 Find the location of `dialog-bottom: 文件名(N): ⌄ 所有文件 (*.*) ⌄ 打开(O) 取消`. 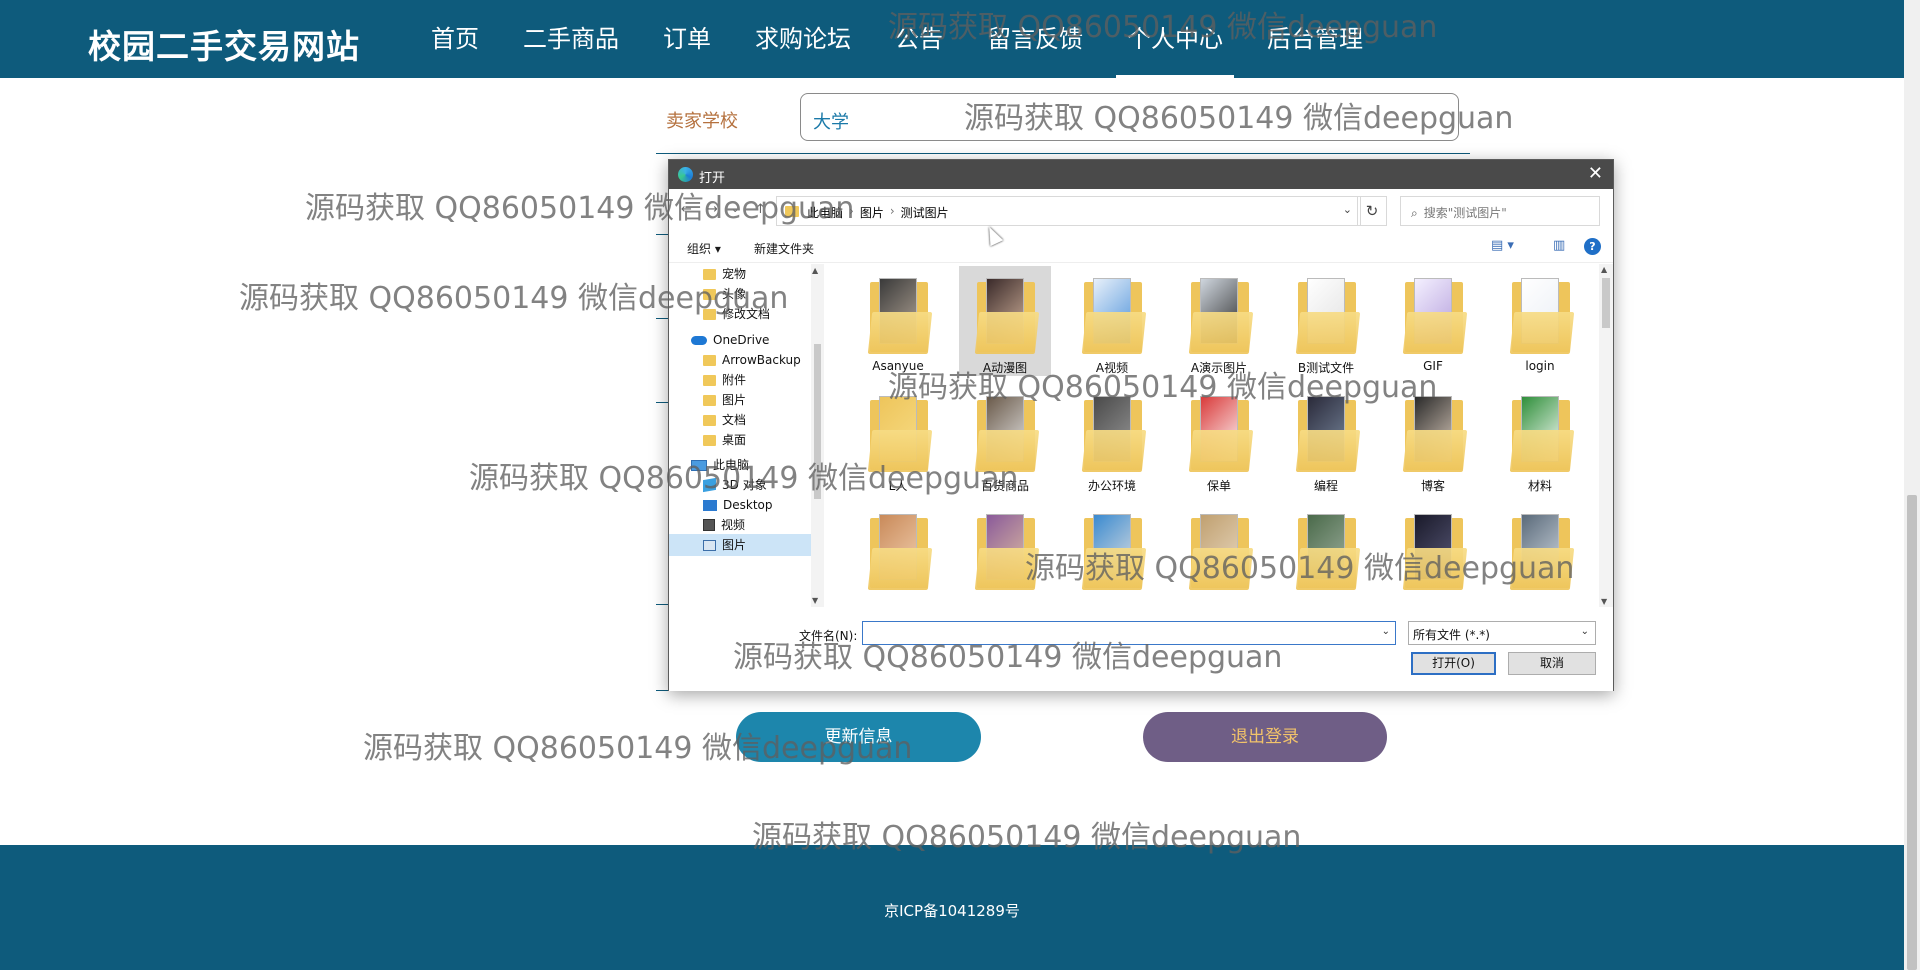

dialog-bottom: 文件名(N): ⌄ 所有文件 (*.*) ⌄ 打开(O) 取消 is located at coordinates (1141, 649).